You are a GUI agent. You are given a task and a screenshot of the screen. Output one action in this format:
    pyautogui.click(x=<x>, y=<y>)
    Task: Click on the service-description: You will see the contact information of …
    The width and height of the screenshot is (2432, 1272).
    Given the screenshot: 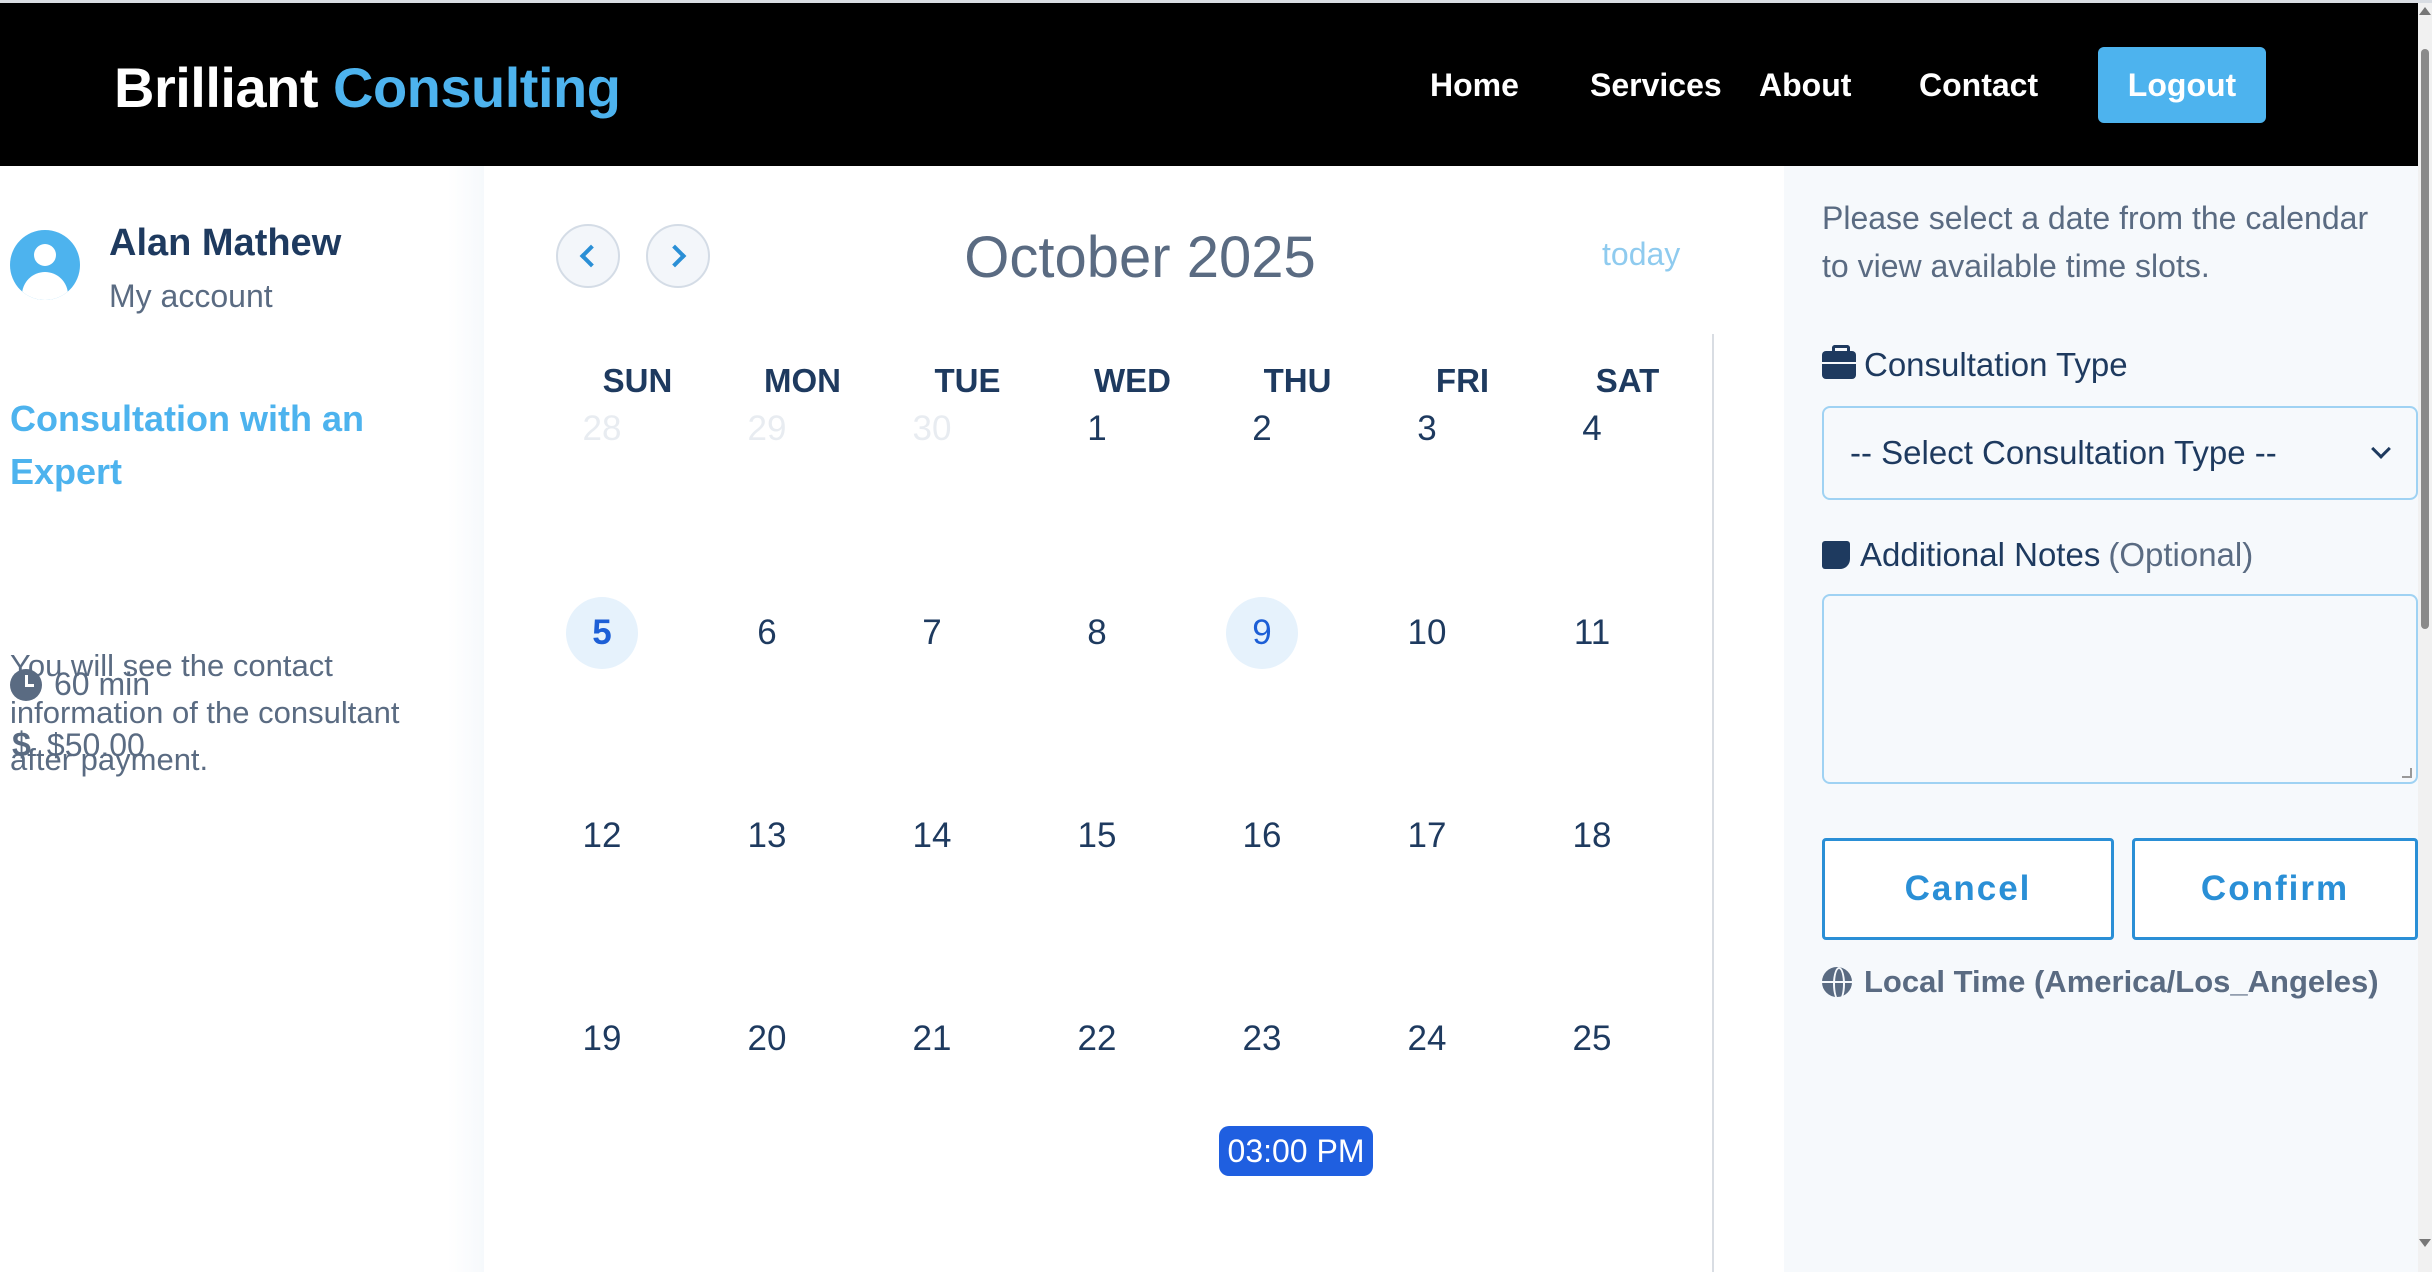 What is the action you would take?
    pyautogui.click(x=205, y=712)
    